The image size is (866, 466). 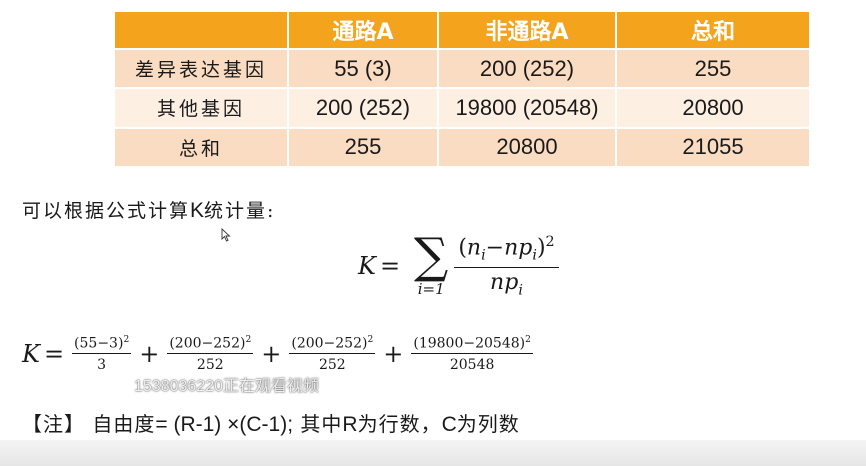 I want to click on term-denominator: 3, so click(x=102, y=365).